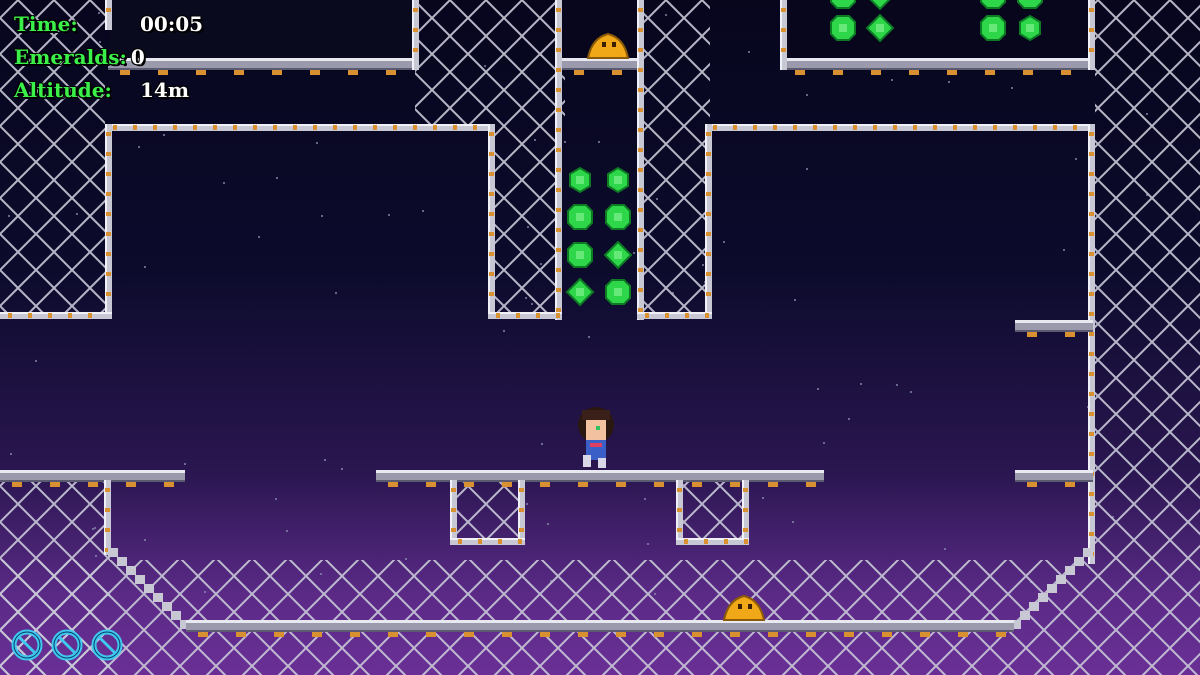  I want to click on player-girl-sprite, so click(596, 437).